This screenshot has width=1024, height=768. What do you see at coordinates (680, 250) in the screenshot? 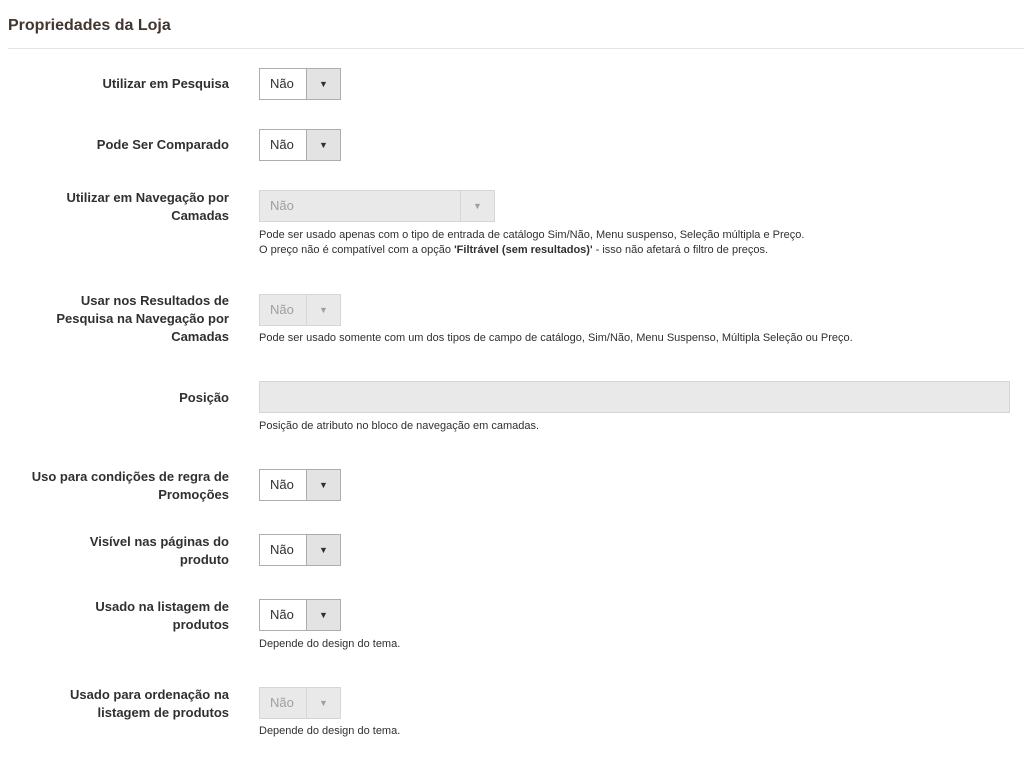
I see `layered-nav-note-line2-suffix: - isso não afetará o filtro de preços.` at bounding box center [680, 250].